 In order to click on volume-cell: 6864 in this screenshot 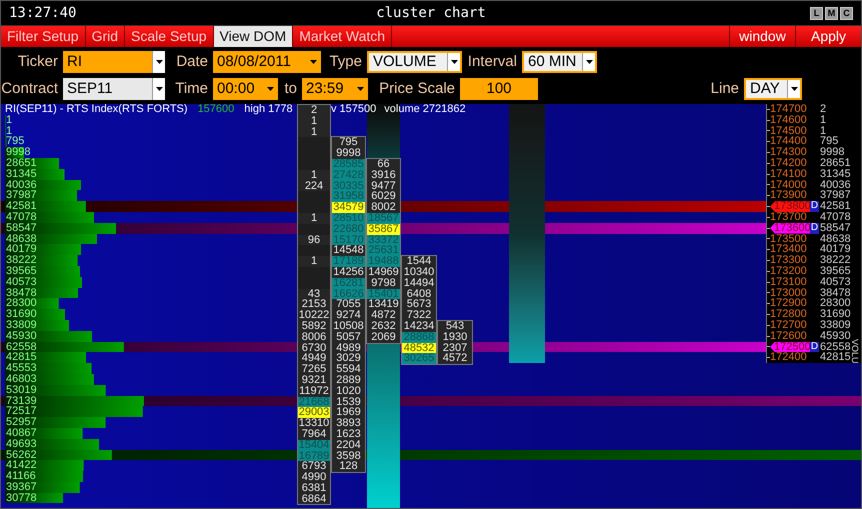, I will do `click(314, 499)`.